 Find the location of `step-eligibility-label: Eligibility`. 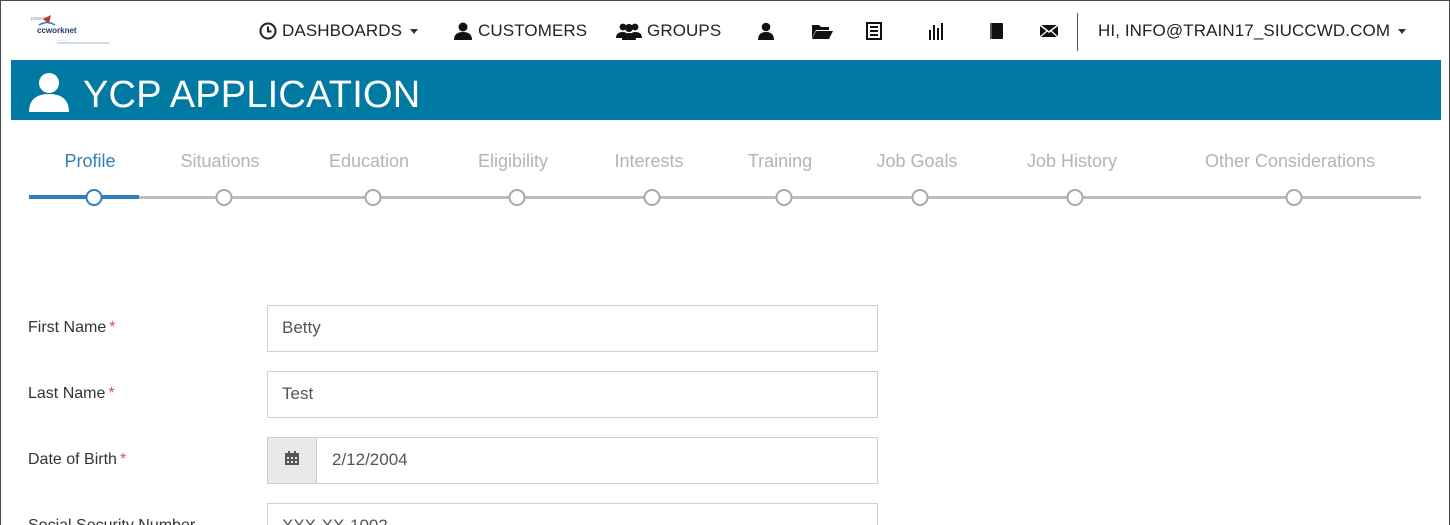

step-eligibility-label: Eligibility is located at coordinates (513, 161).